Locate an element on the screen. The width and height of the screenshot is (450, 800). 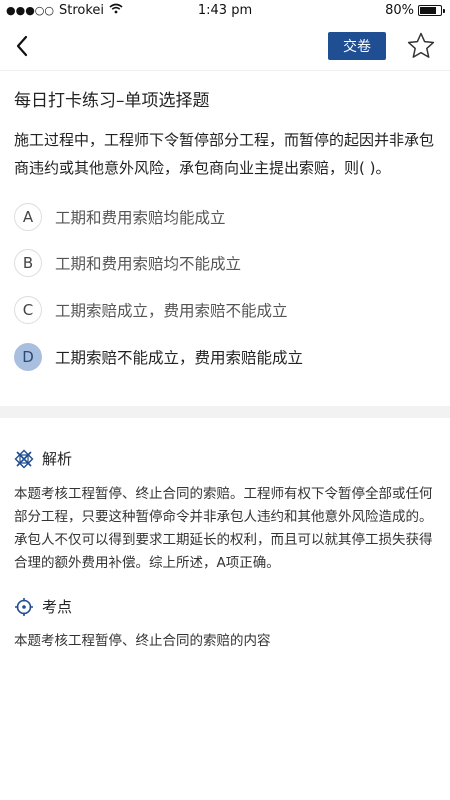
analysis-icon is located at coordinates (24, 458).